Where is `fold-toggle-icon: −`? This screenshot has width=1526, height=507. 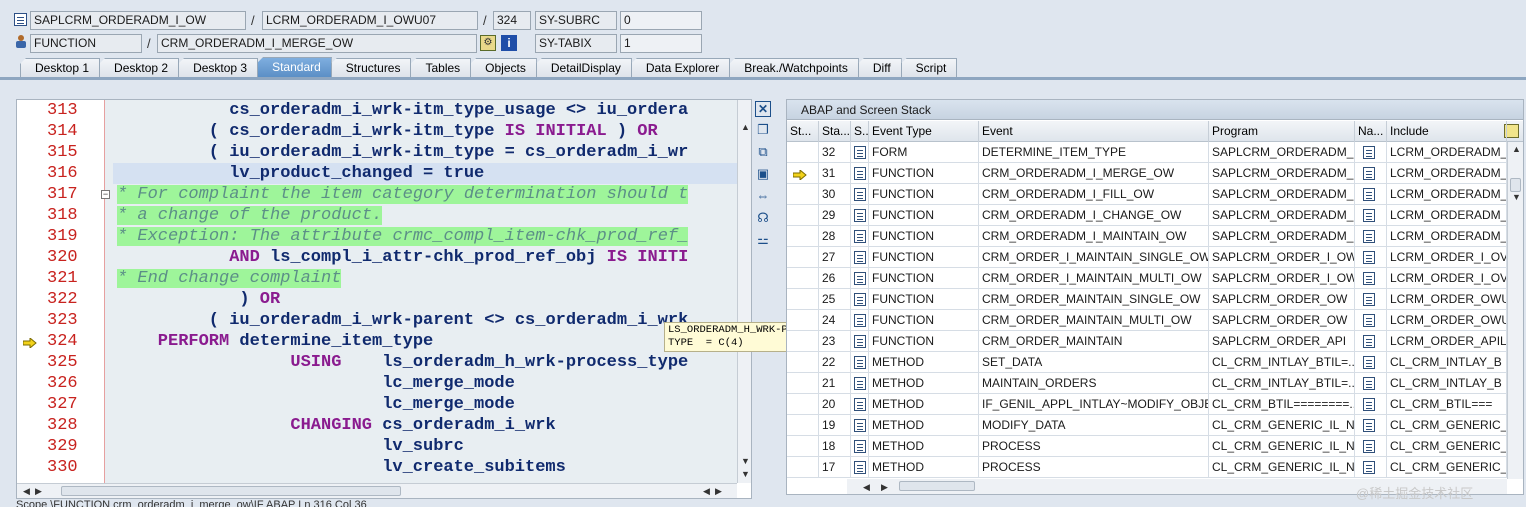
fold-toggle-icon: − is located at coordinates (105, 194).